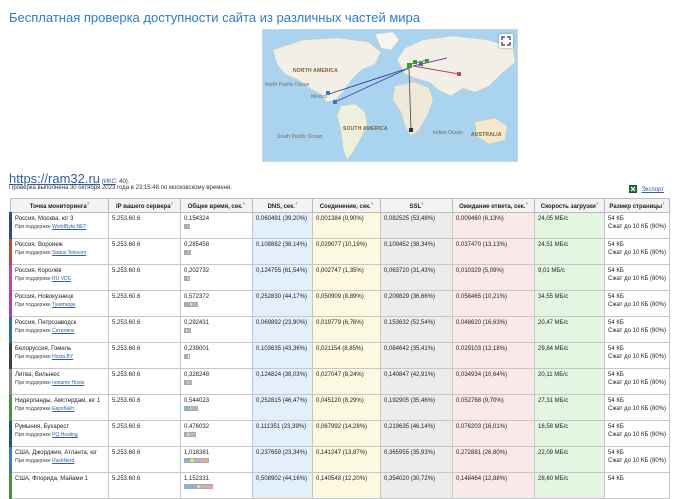 The width and height of the screenshot is (678, 499). Describe the element at coordinates (481, 453) in the screenshot. I see `wait-value: 0,272881 (26,80%)` at that location.